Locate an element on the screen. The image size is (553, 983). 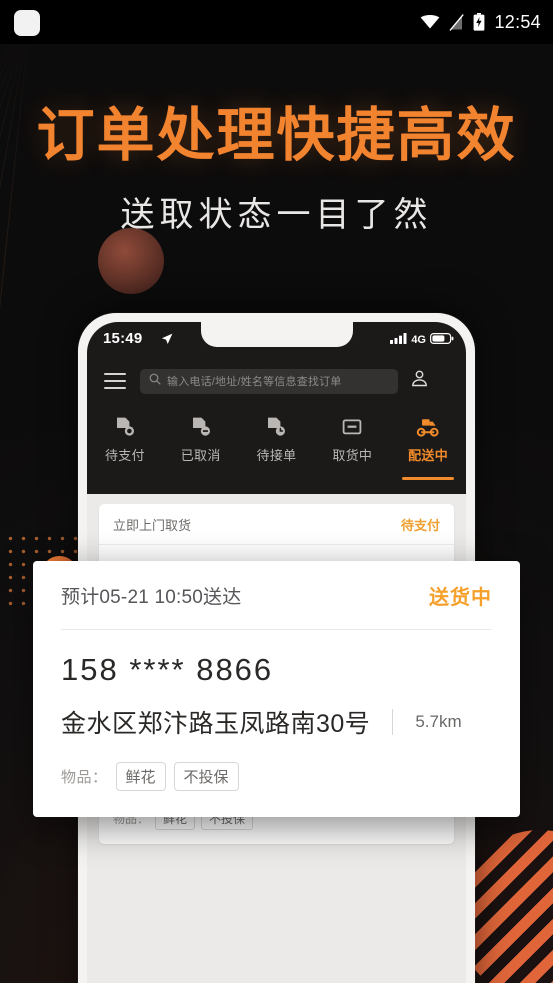
battery-charging-icon is located at coordinates (479, 22).